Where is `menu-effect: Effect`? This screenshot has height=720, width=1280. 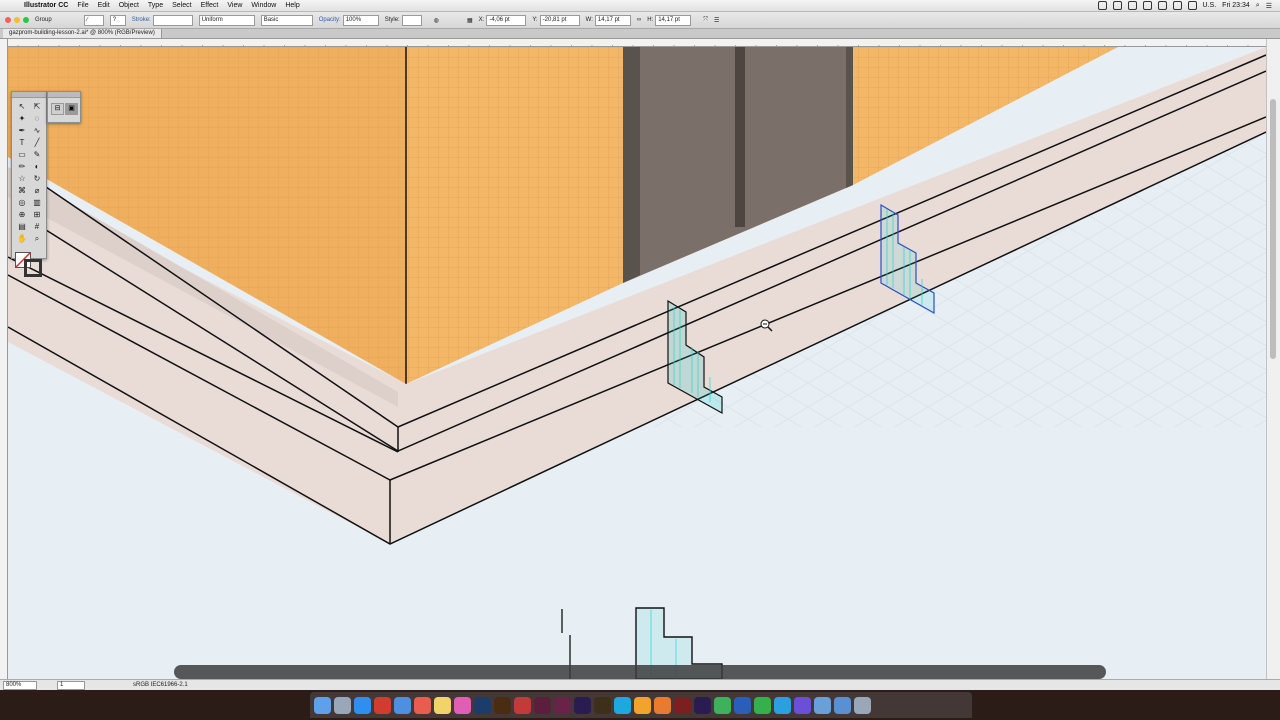
menu-effect: Effect is located at coordinates (210, 5).